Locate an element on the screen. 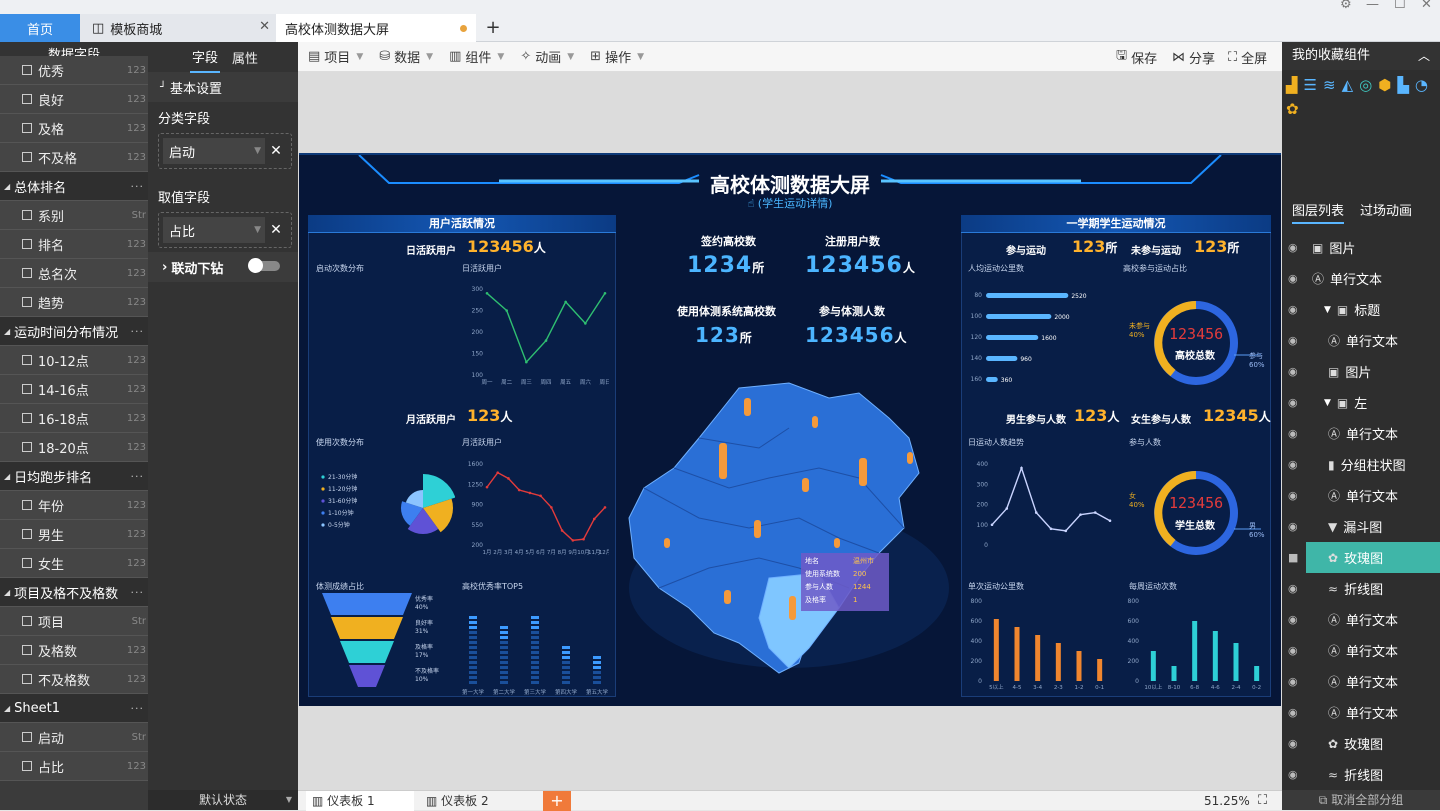  field-item: 良好 123 is located at coordinates (74, 99).